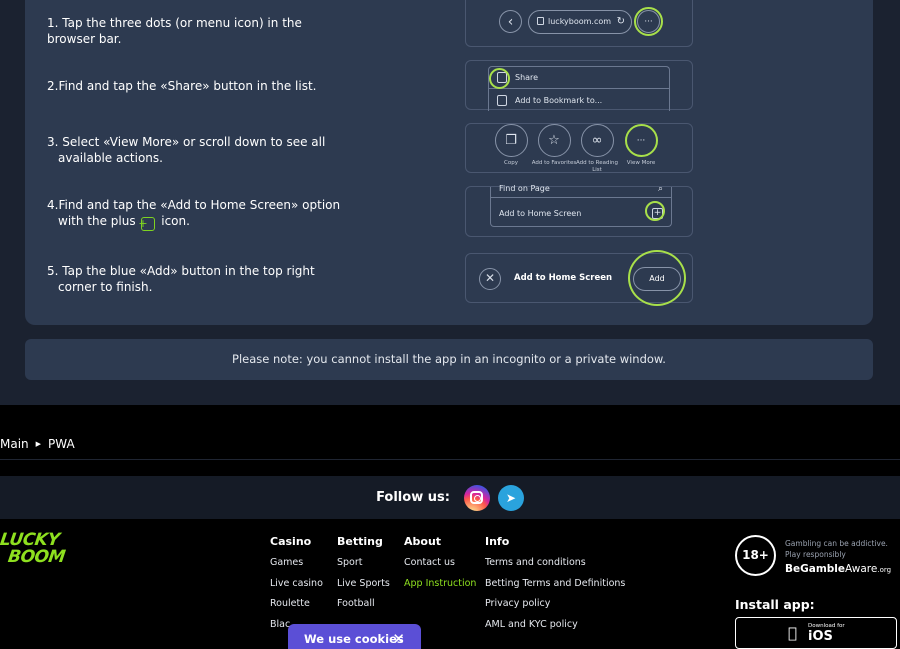  What do you see at coordinates (363, 567) in the screenshot?
I see `footer-link-sport: Sport` at bounding box center [363, 567].